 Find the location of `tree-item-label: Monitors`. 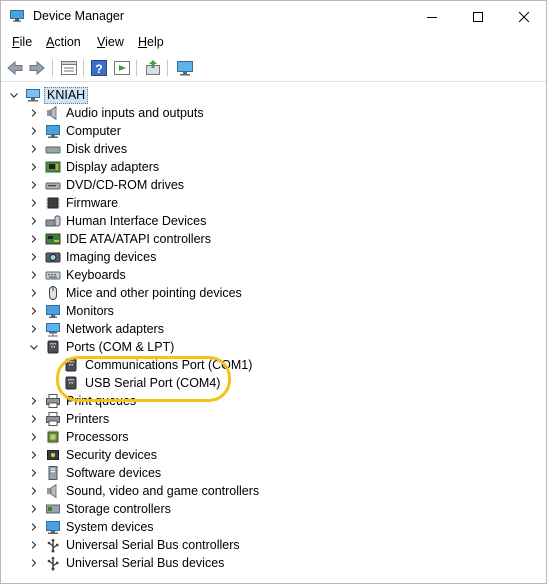

tree-item-label: Monitors is located at coordinates (90, 311).